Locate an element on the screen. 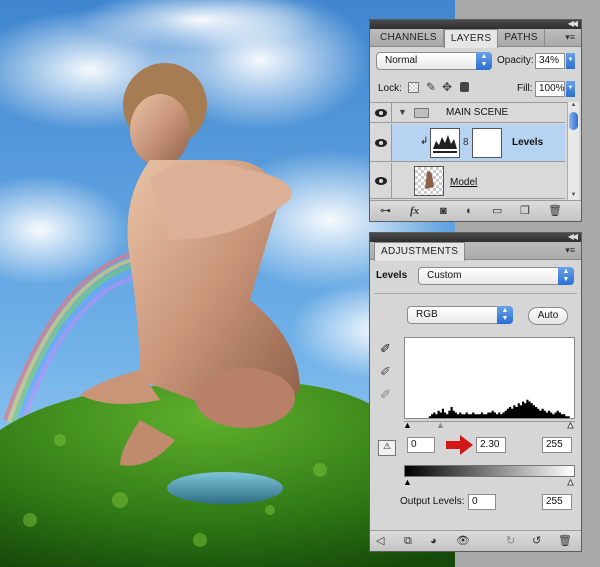  mask-view-icon: ◕ is located at coordinates (433, 541).